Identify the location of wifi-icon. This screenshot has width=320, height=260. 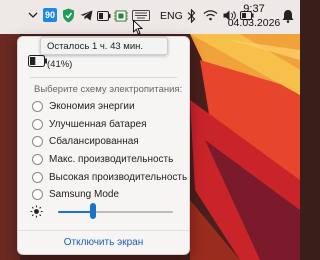
(210, 15).